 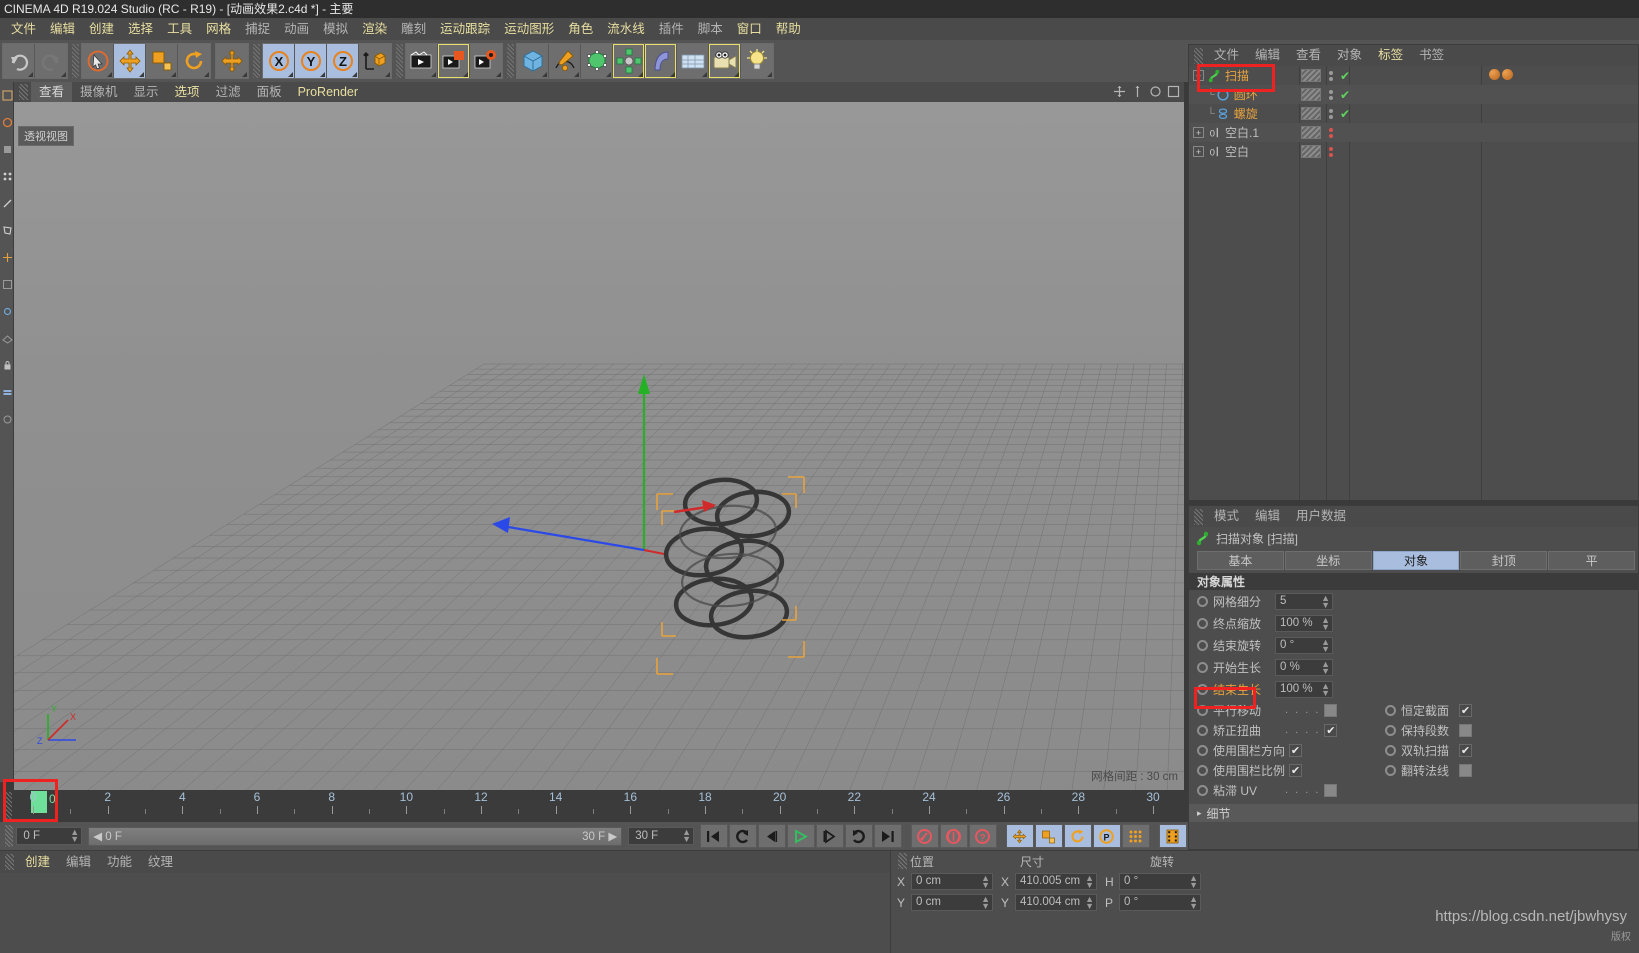 I want to click on autokey-icon, so click(x=953, y=836).